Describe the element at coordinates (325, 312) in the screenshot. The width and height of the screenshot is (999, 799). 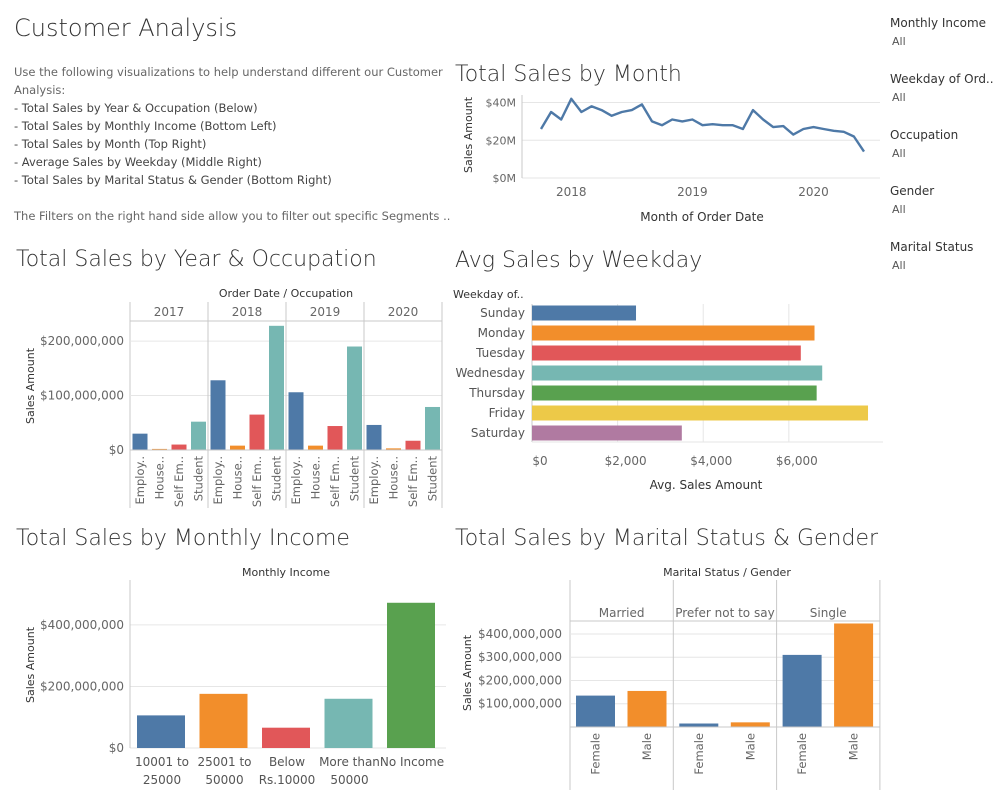
I see `year-header: 2019` at that location.